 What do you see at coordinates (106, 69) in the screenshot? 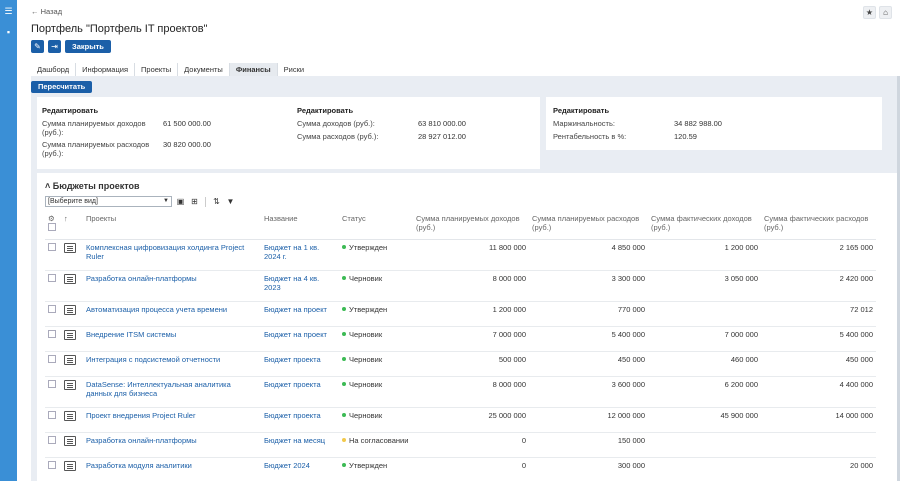
I see `tab-info: Информация` at bounding box center [106, 69].